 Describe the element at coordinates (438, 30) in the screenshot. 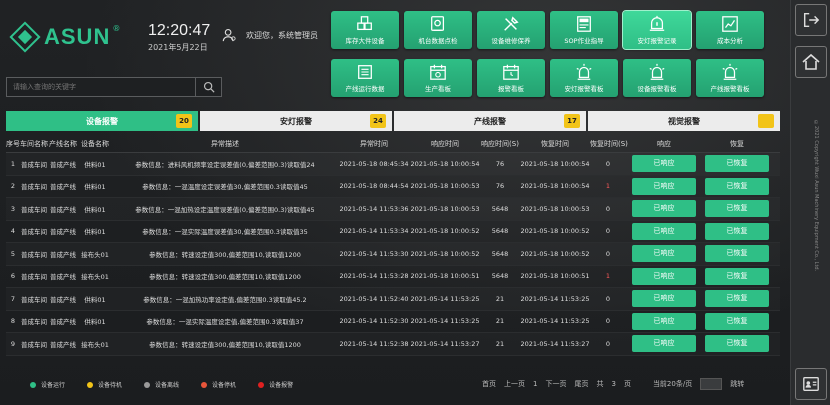

I see `menu-tile-machine-check: 机台数据点检` at that location.